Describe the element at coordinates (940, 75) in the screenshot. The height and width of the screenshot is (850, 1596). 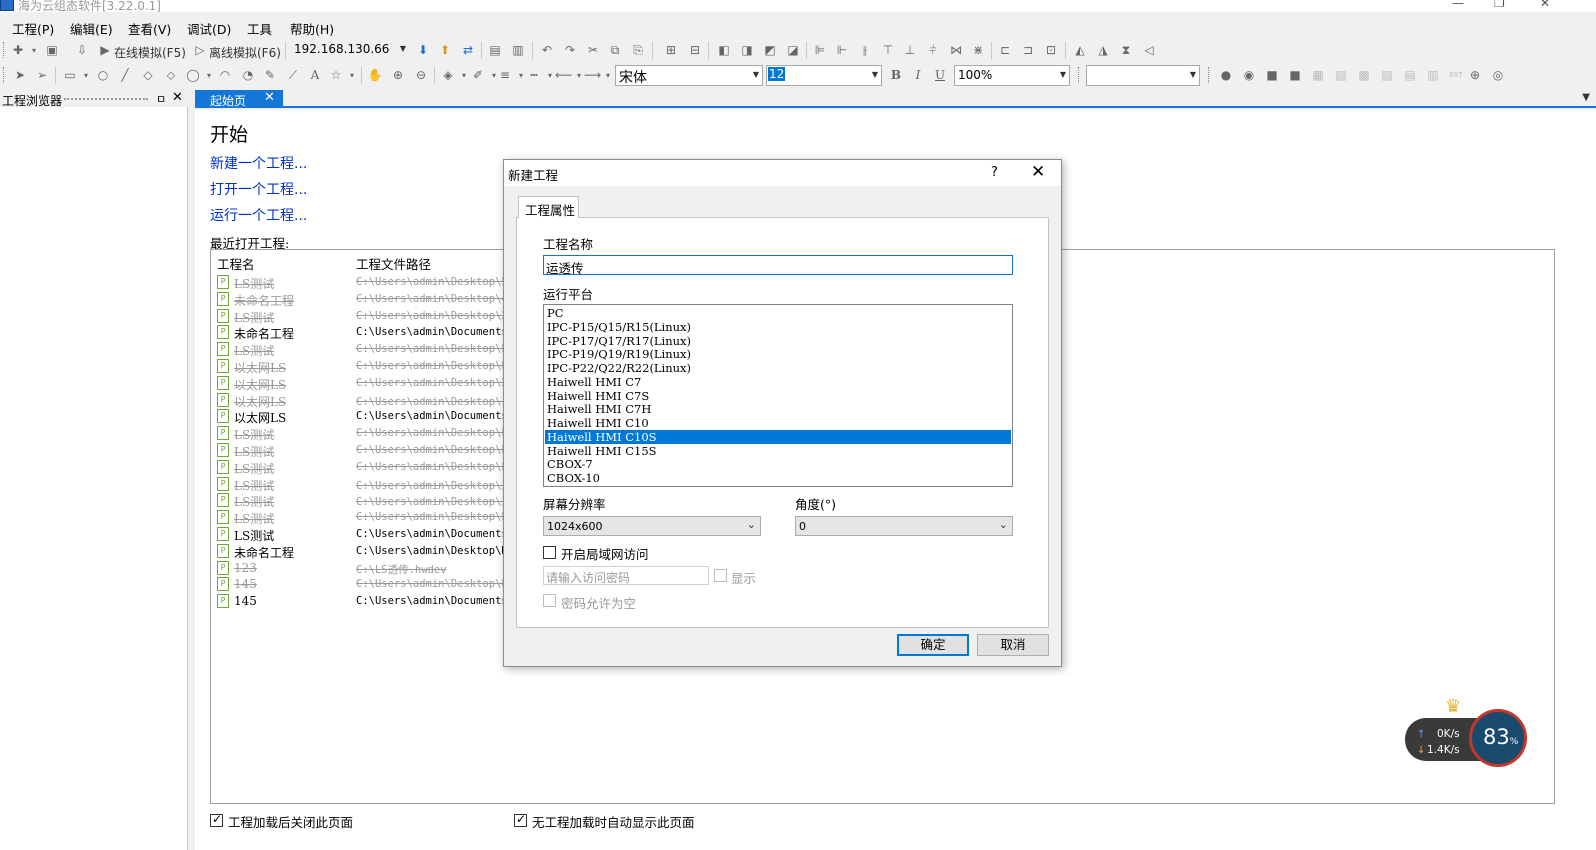
I see `underline-icon: U` at that location.